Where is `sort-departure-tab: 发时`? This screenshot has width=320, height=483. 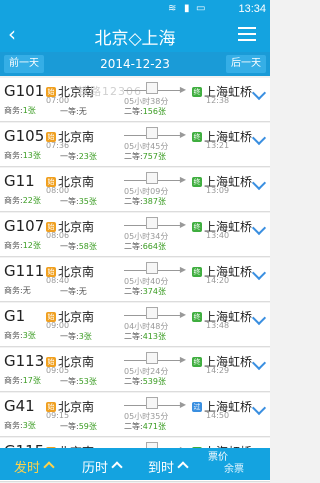 sort-departure-tab: 发时 is located at coordinates (34, 466).